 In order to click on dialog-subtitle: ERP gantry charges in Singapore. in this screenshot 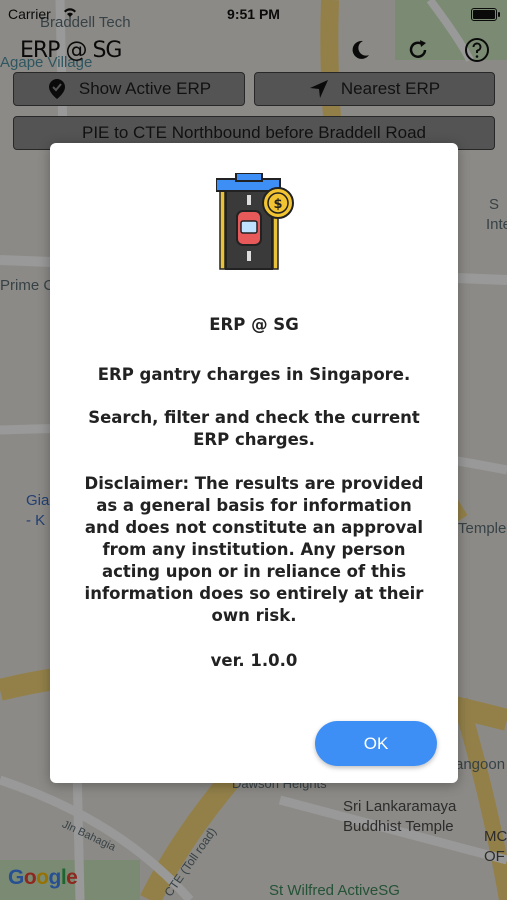, I will do `click(254, 374)`.